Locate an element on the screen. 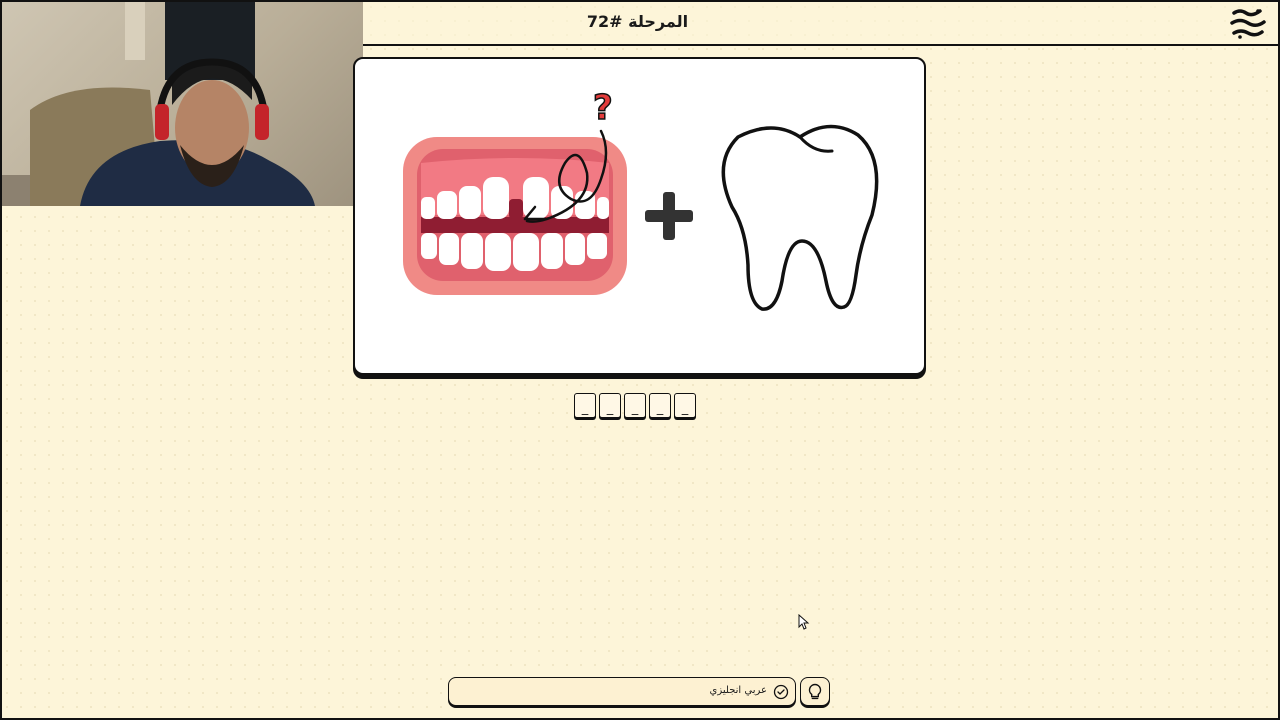  hint-button is located at coordinates (815, 691).